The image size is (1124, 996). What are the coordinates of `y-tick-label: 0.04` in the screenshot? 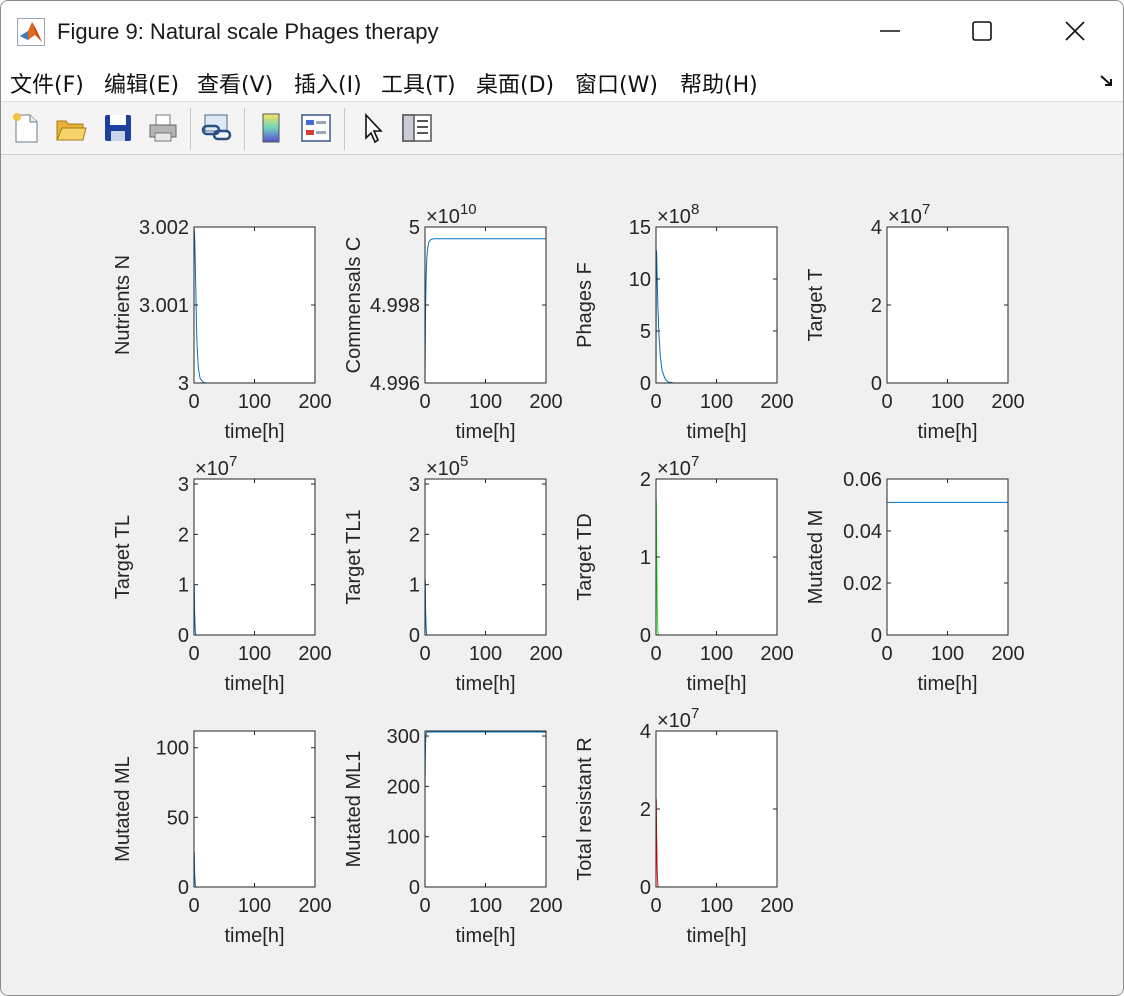 It's located at (862, 532).